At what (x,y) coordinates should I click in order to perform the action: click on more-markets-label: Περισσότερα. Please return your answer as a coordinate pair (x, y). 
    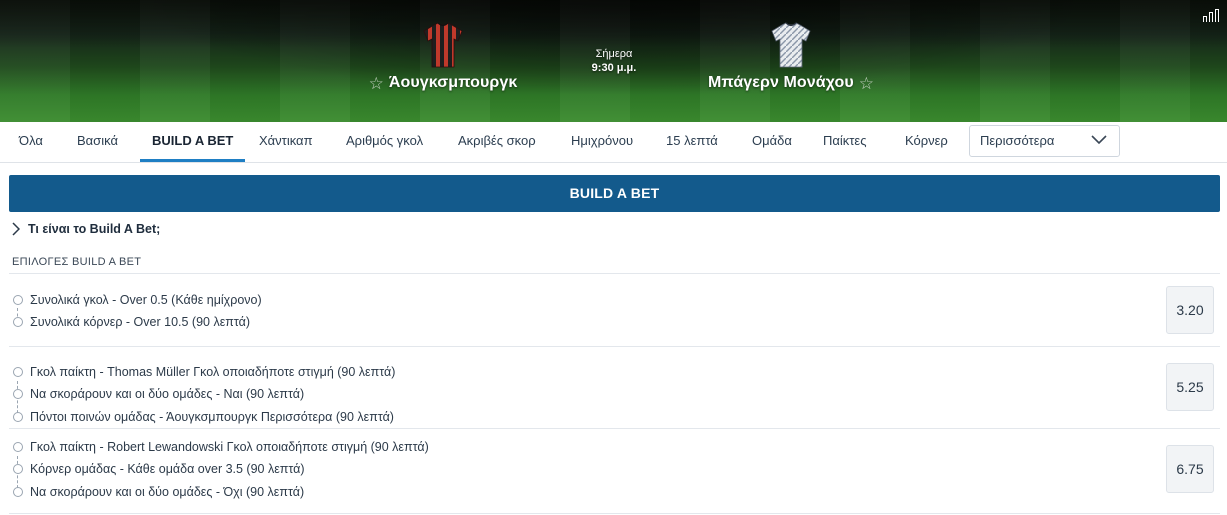
    Looking at the image, I should click on (1017, 140).